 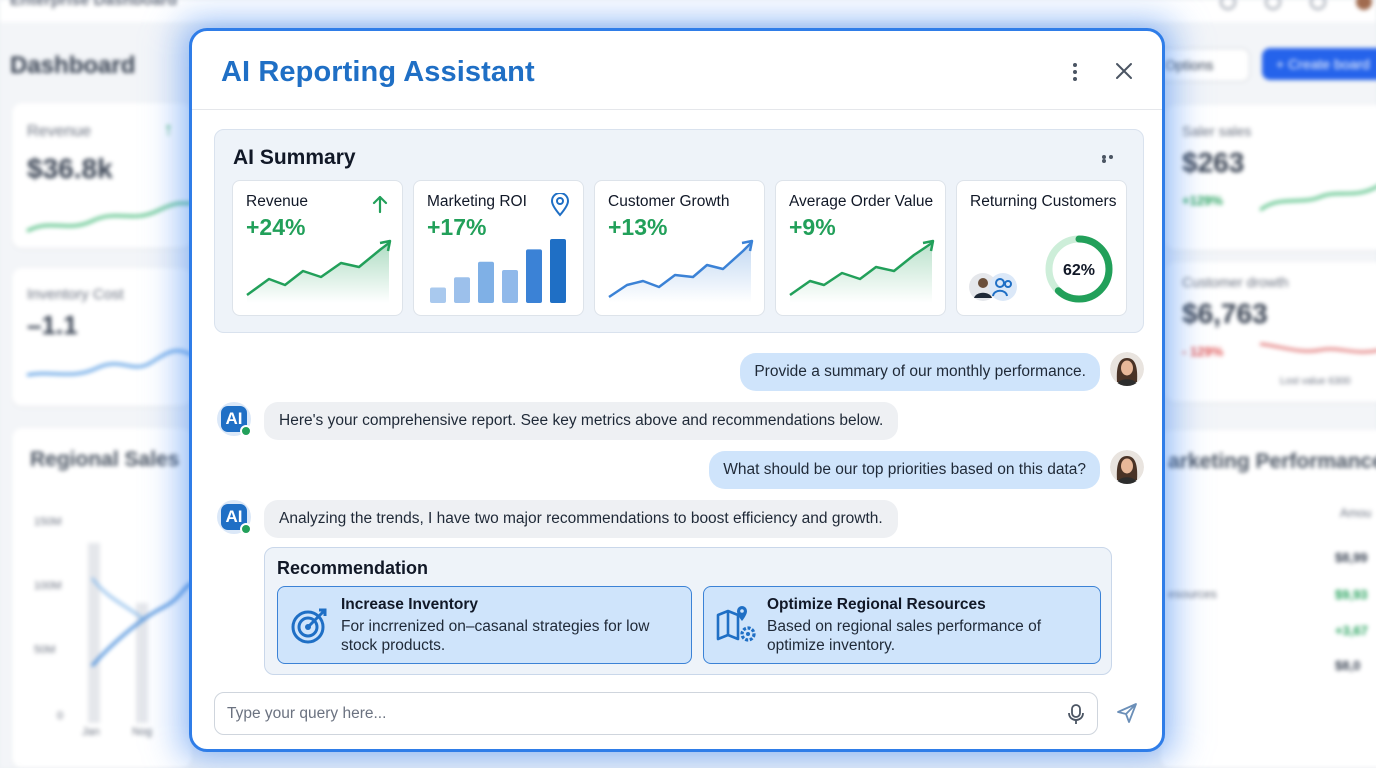 What do you see at coordinates (75, 294) in the screenshot?
I see `inventory-label: Inventory Cost` at bounding box center [75, 294].